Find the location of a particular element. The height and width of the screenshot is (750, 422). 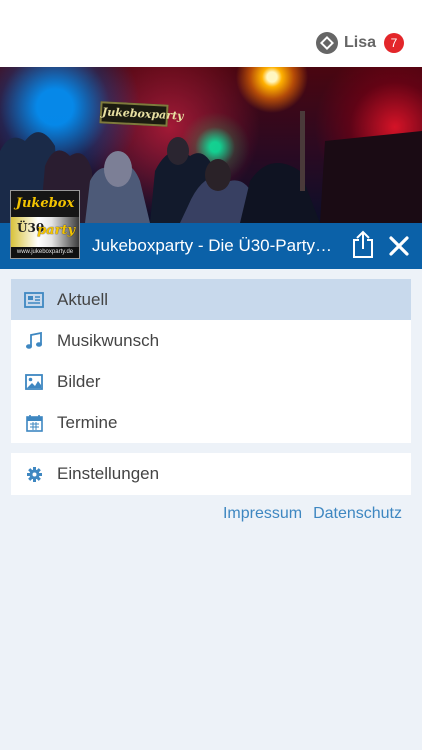

user-name: Lisa is located at coordinates (359, 42).